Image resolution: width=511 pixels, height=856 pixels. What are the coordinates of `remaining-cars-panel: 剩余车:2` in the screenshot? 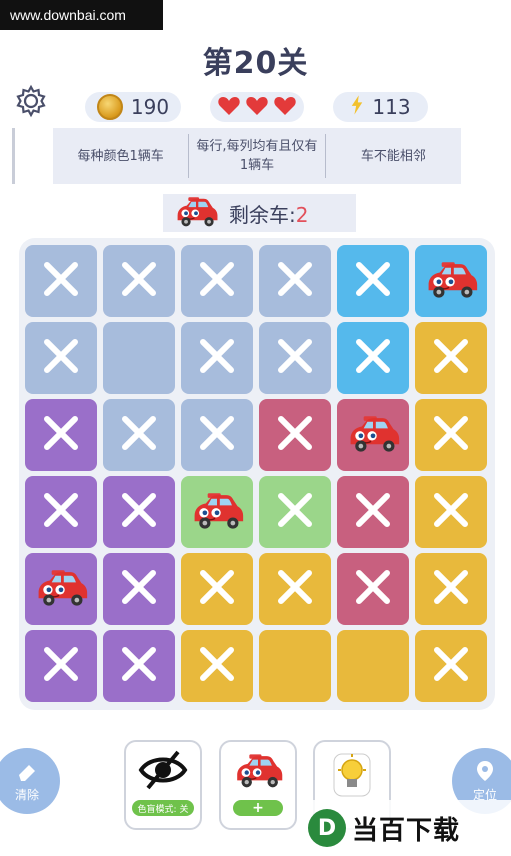 It's located at (259, 213).